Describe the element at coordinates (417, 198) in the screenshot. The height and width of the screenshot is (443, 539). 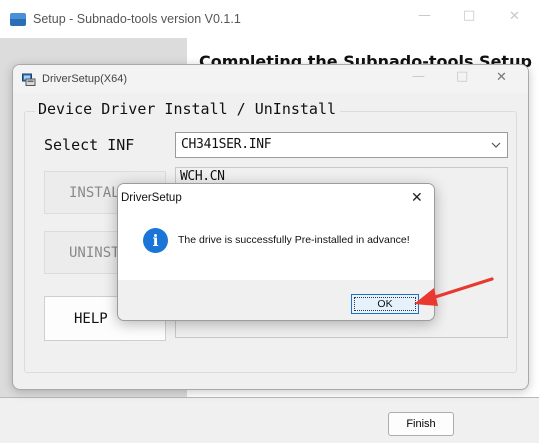
I see `dialog-close-button: ✕` at that location.